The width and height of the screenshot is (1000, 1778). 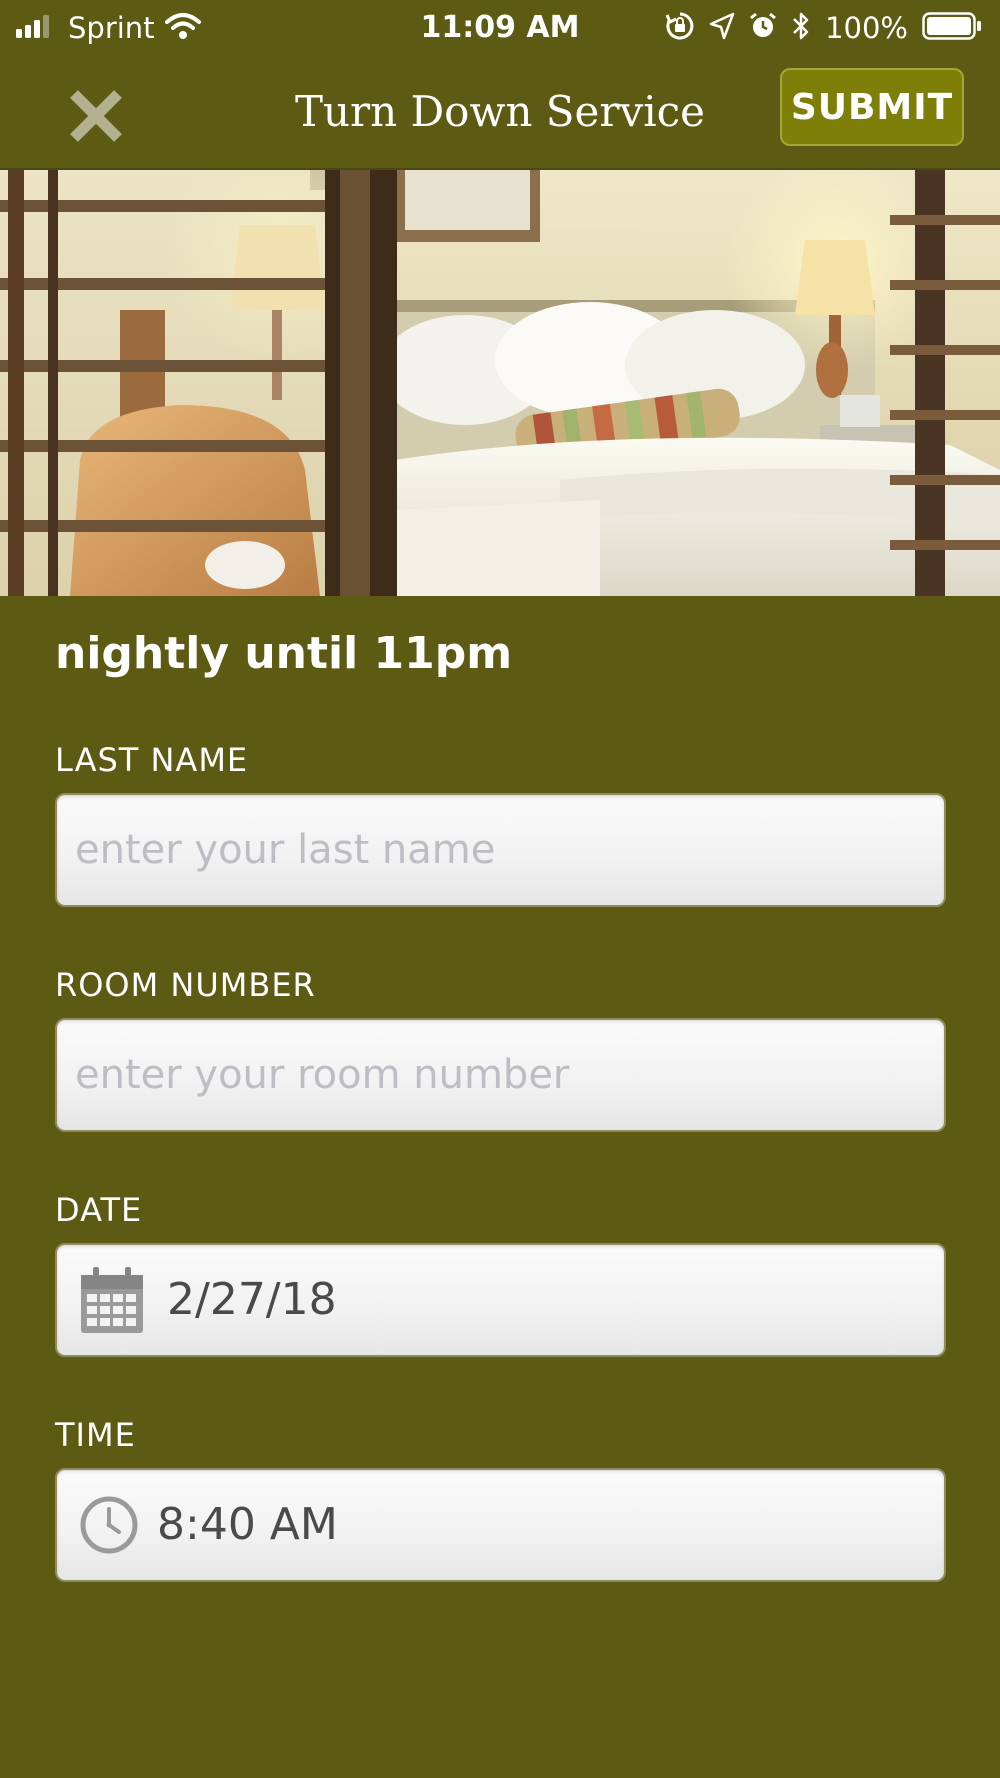 I want to click on room-number-input, so click(x=500, y=1075).